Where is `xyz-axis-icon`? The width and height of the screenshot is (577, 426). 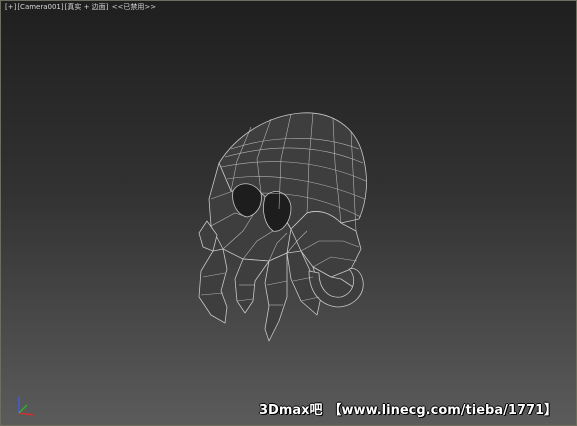
xyz-axis-icon is located at coordinates (26, 406).